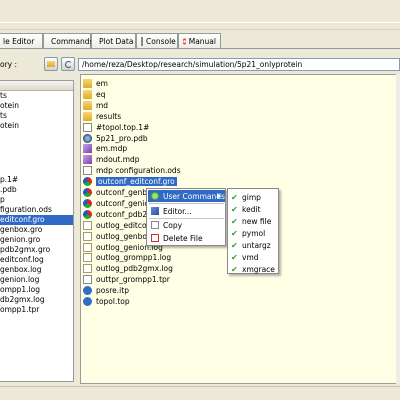 The image size is (400, 400). What do you see at coordinates (200, 15) in the screenshot?
I see `top-toolbar-strip` at bounding box center [200, 15].